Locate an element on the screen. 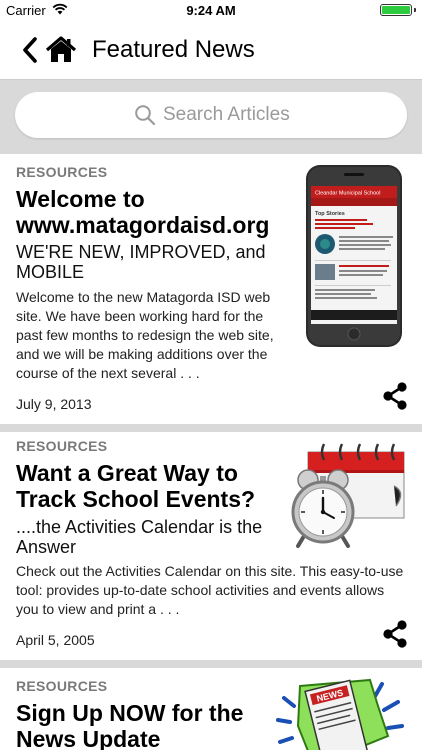 The image size is (422, 750). thumb-header-text: Cleandar Municipal School is located at coordinates (347, 194).